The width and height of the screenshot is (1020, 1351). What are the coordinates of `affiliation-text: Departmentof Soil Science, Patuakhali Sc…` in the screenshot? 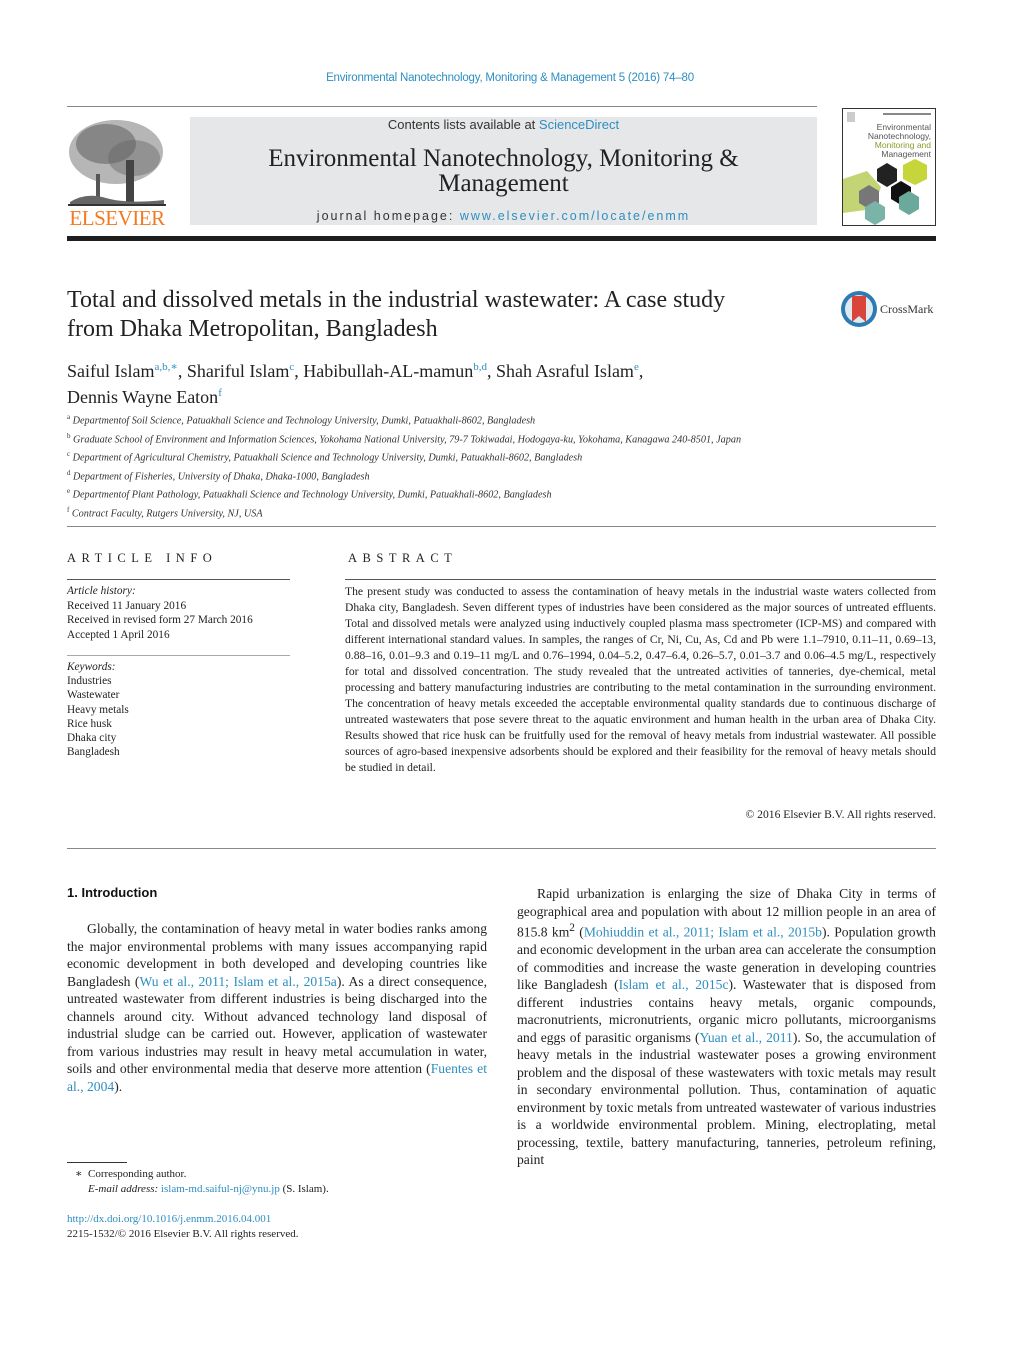 It's located at (304, 421).